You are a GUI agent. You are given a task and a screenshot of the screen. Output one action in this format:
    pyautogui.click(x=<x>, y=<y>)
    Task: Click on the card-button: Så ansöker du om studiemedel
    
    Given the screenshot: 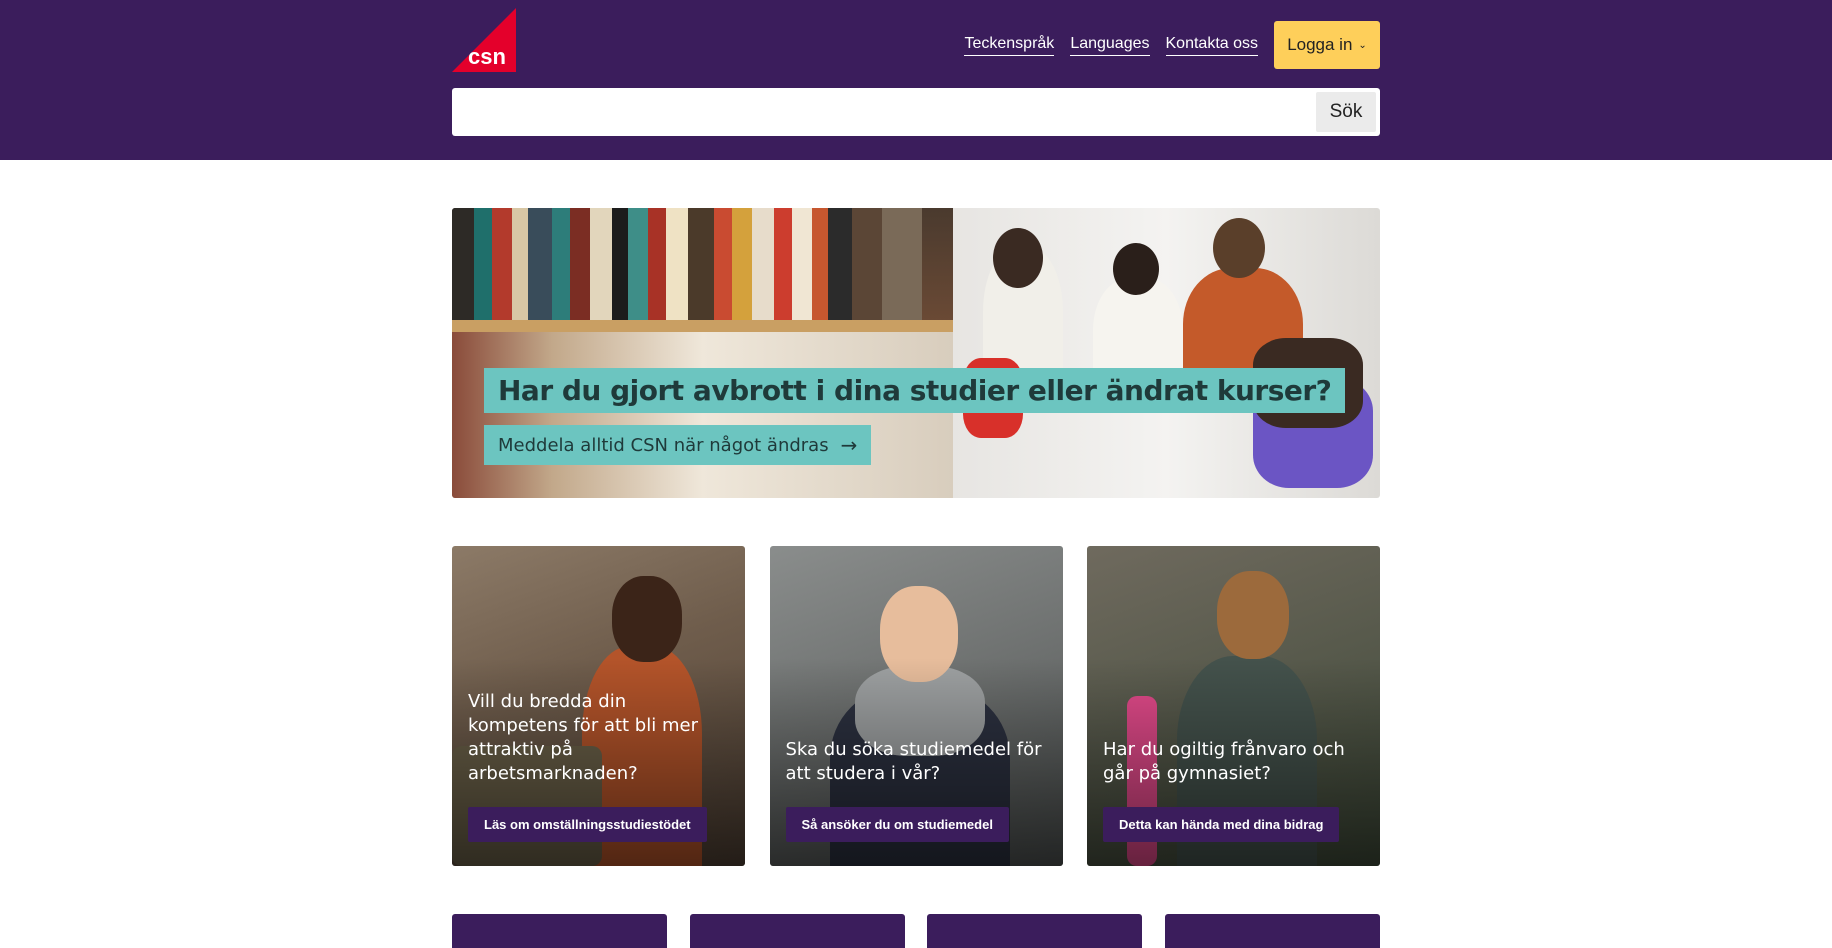 What is the action you would take?
    pyautogui.click(x=897, y=824)
    